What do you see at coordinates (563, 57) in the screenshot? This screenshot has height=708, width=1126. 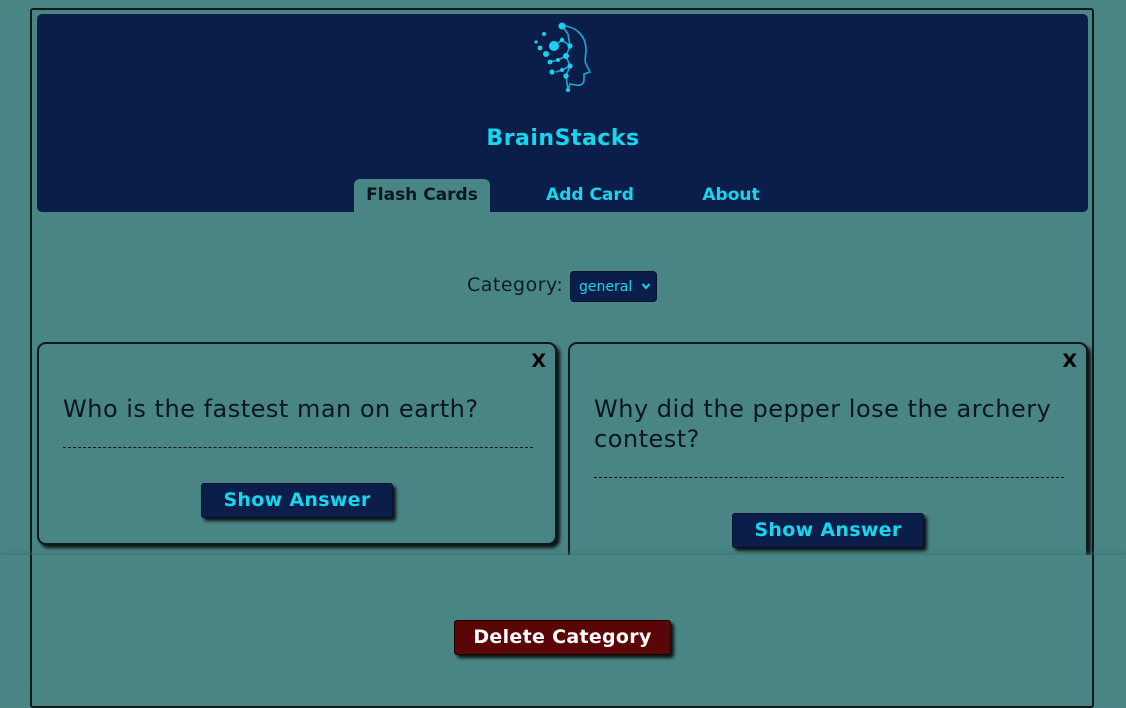 I see `brain-head-icon` at bounding box center [563, 57].